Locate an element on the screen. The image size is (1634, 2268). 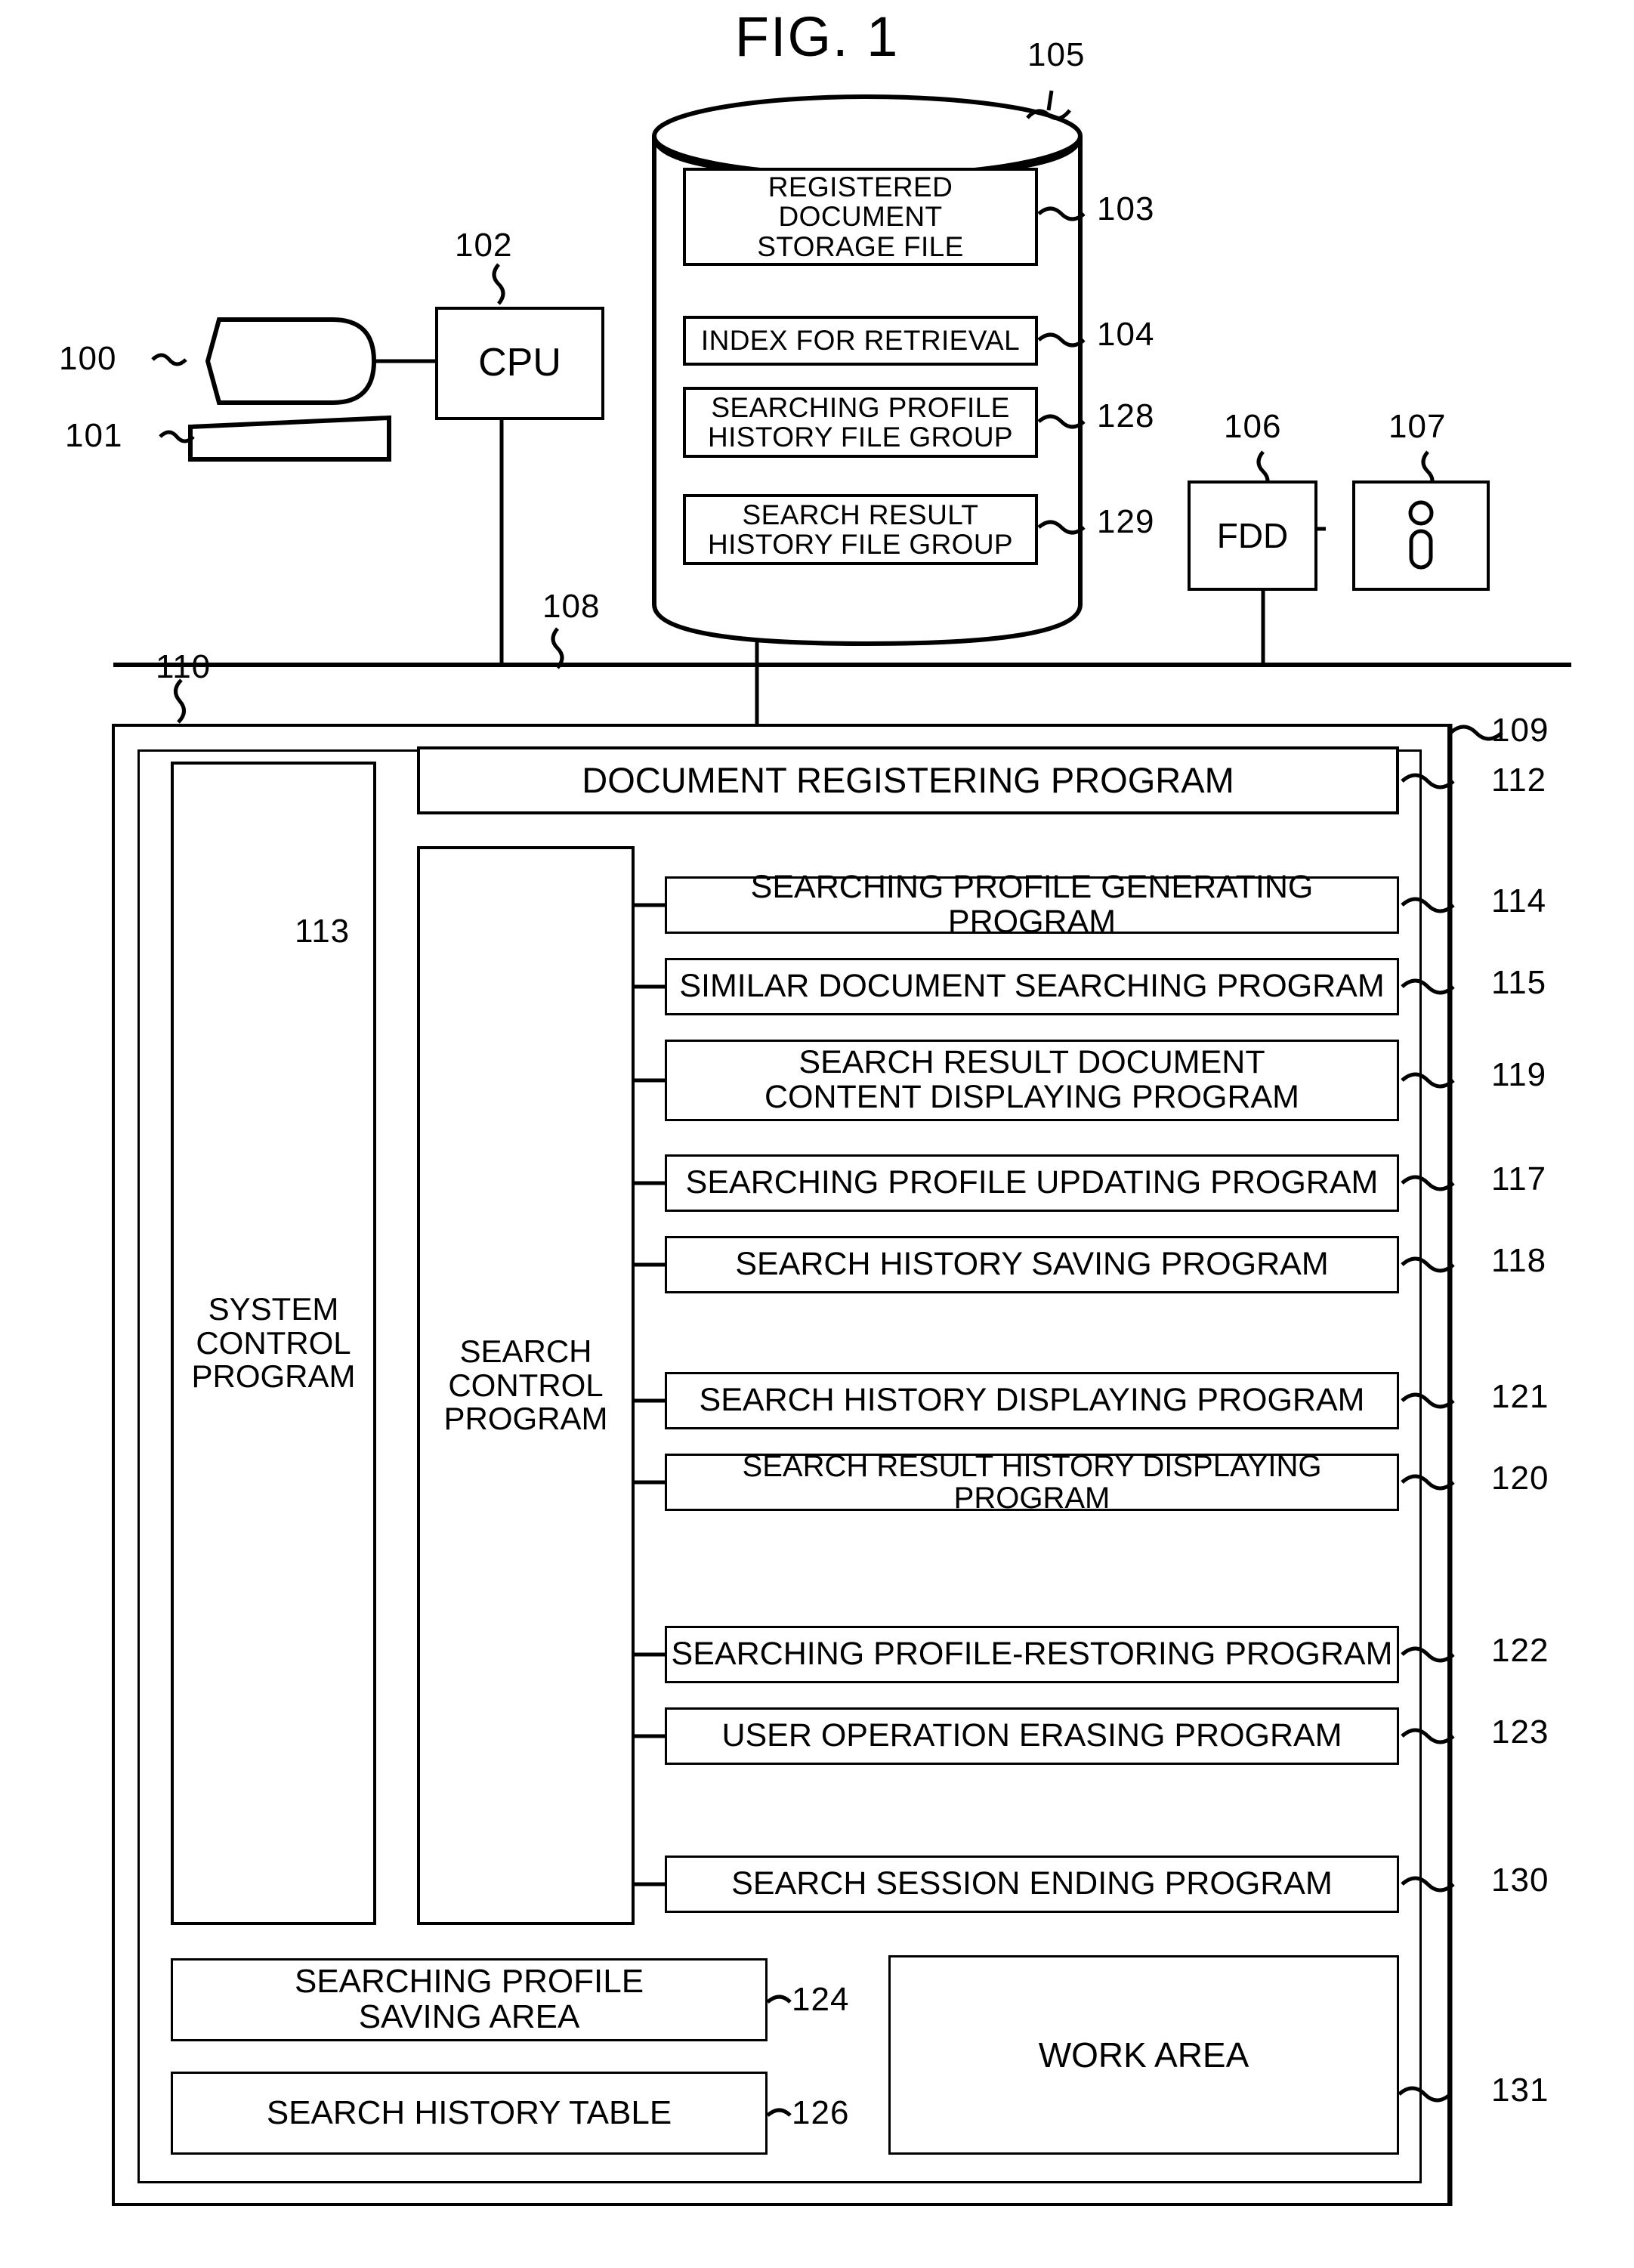
ref-121: 121 is located at coordinates (1520, 1396).